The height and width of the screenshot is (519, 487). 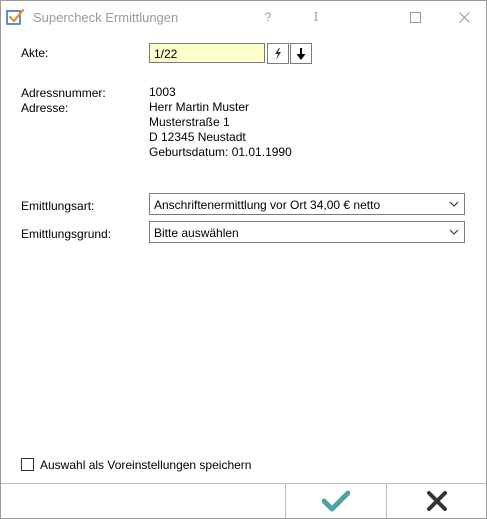 What do you see at coordinates (162, 92) in the screenshot?
I see `adressnummer-value: 1003` at bounding box center [162, 92].